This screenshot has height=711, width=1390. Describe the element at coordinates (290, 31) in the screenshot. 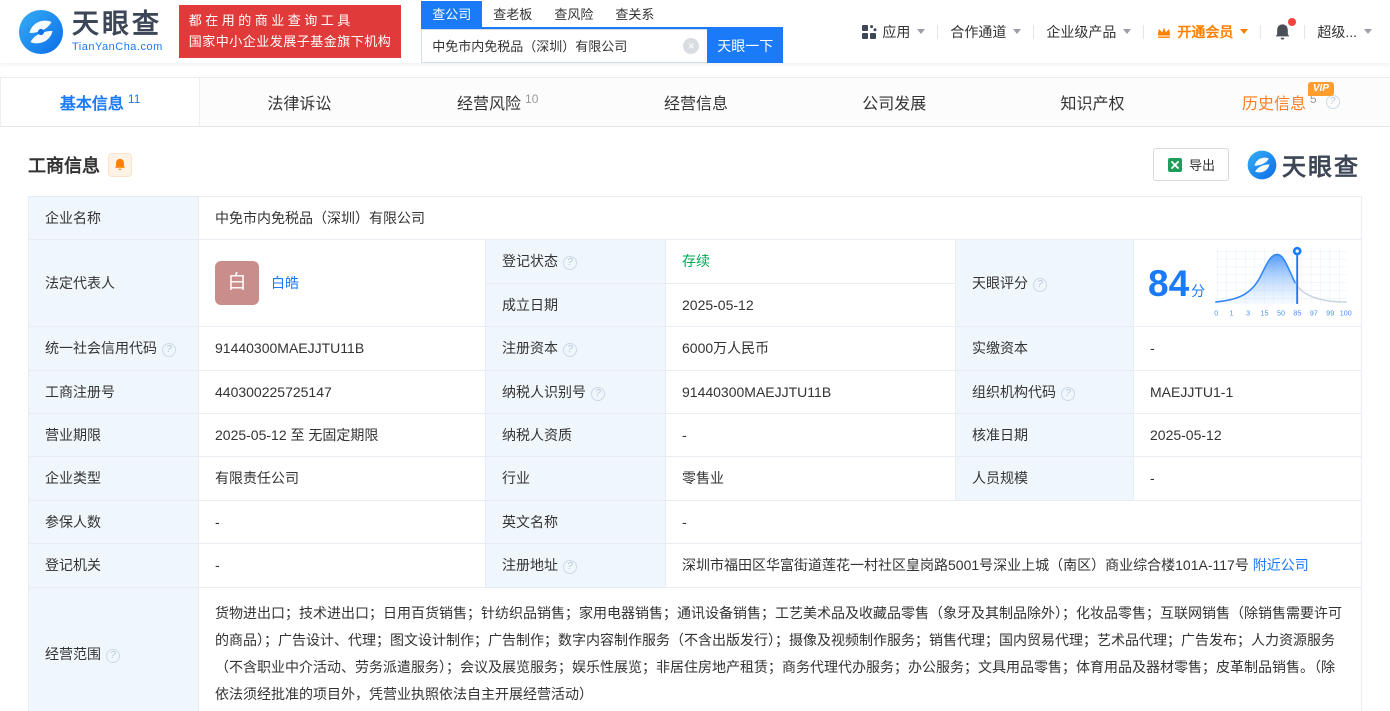

I see `promo-banner: 都在用的商业查询工具 国家中小企业发展子基金旗下机构` at that location.